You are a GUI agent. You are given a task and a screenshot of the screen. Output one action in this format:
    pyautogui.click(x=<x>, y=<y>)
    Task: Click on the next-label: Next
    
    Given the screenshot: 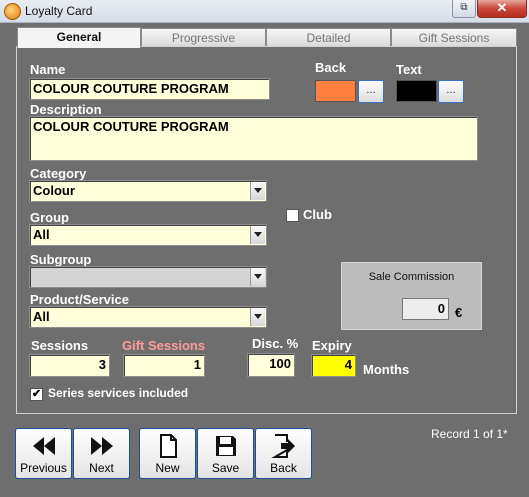 What is the action you would take?
    pyautogui.click(x=101, y=468)
    